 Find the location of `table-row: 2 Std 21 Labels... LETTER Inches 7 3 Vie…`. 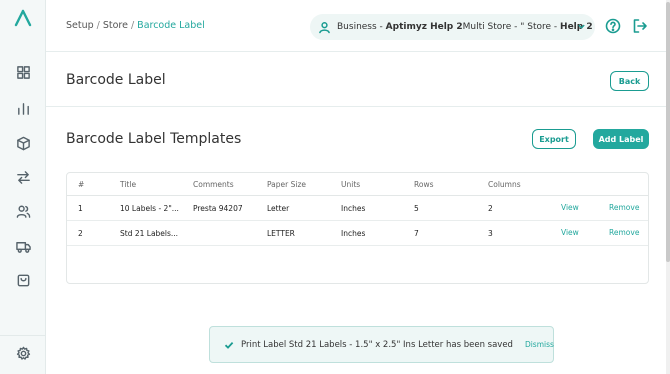

table-row: 2 Std 21 Labels... LETTER Inches 7 3 Vie… is located at coordinates (357, 233).